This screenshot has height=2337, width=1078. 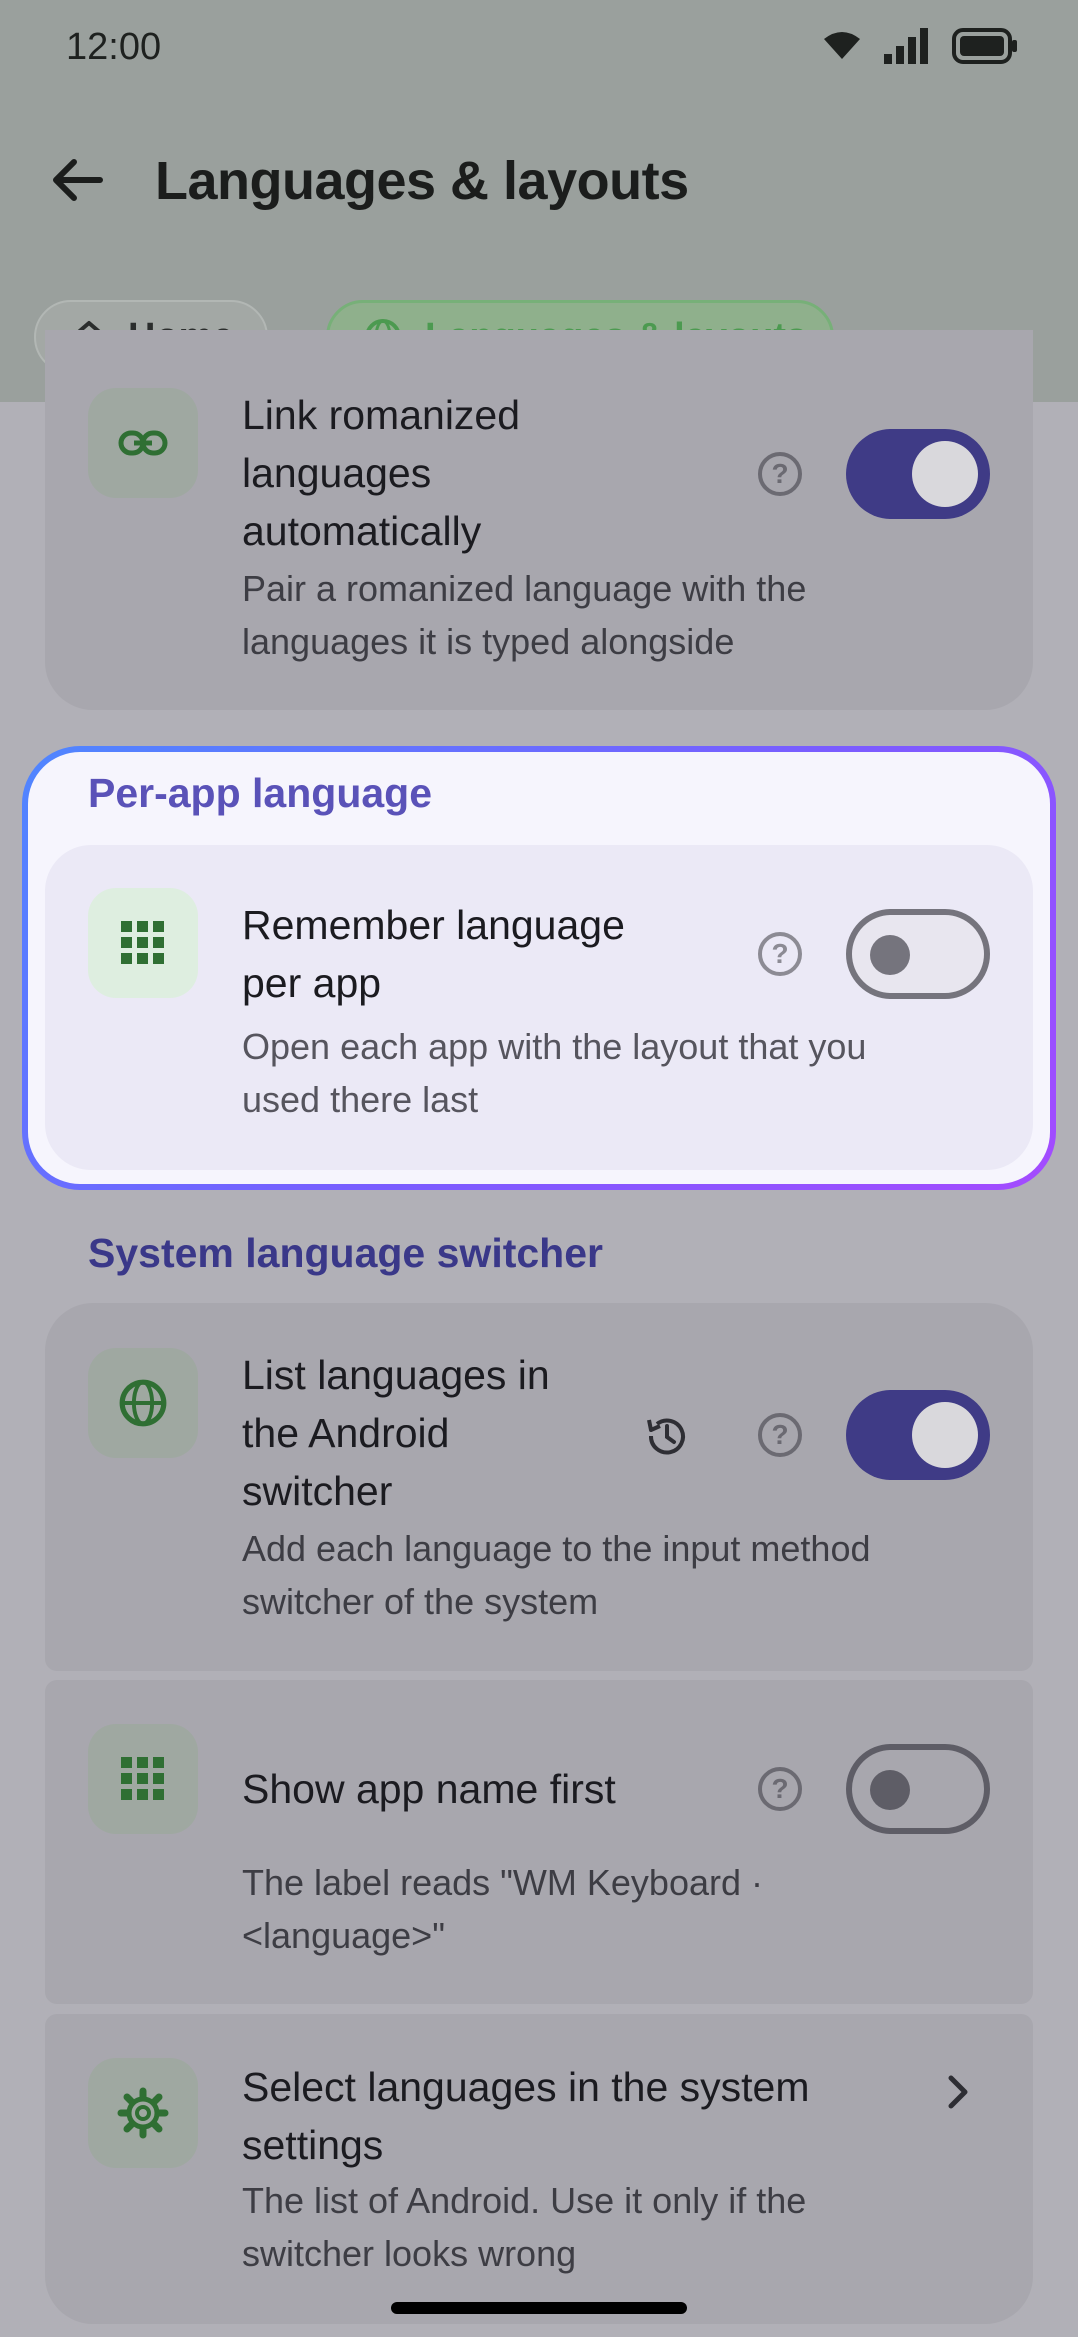 What do you see at coordinates (422, 181) in the screenshot?
I see `page-title: Languages & layouts` at bounding box center [422, 181].